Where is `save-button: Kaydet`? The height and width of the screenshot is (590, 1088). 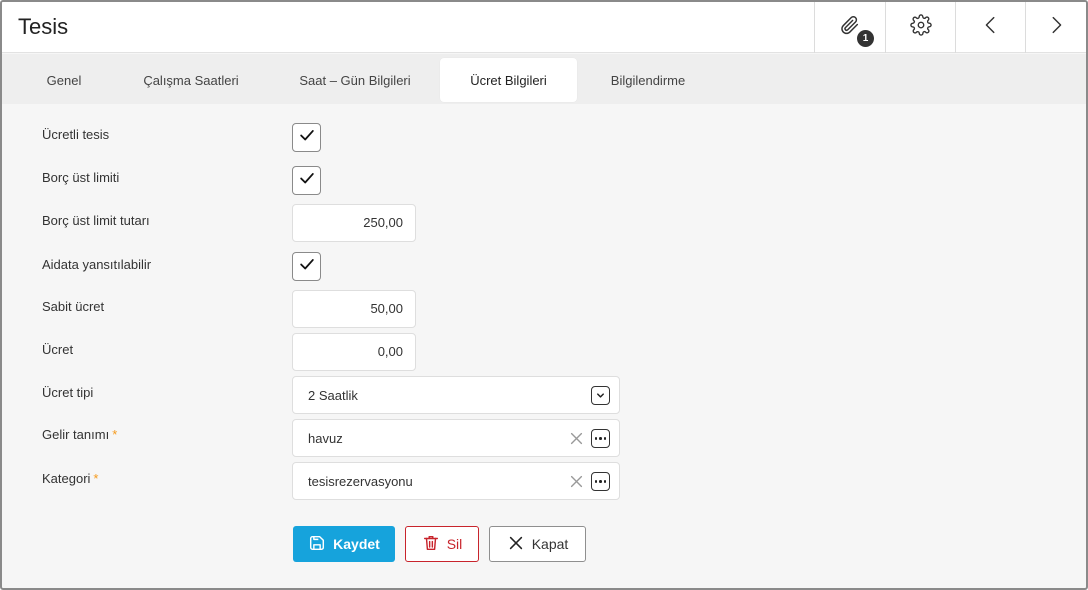
save-button: Kaydet is located at coordinates (344, 544).